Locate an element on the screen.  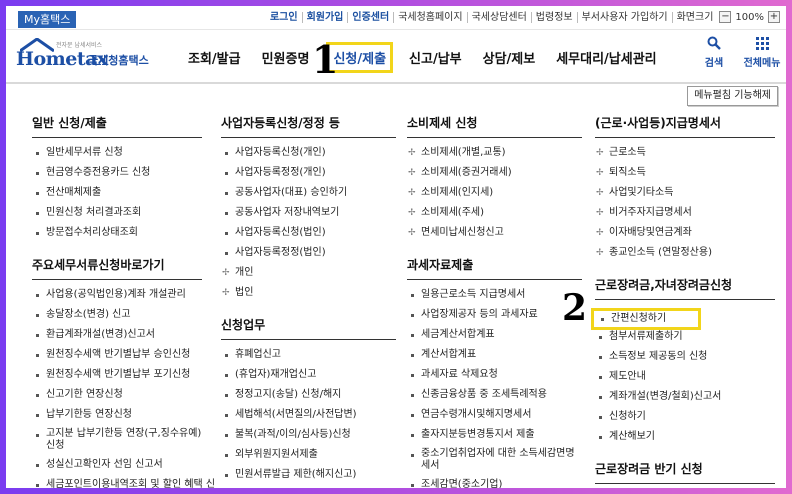
menu-item: 신청하기 is located at coordinates (685, 420).